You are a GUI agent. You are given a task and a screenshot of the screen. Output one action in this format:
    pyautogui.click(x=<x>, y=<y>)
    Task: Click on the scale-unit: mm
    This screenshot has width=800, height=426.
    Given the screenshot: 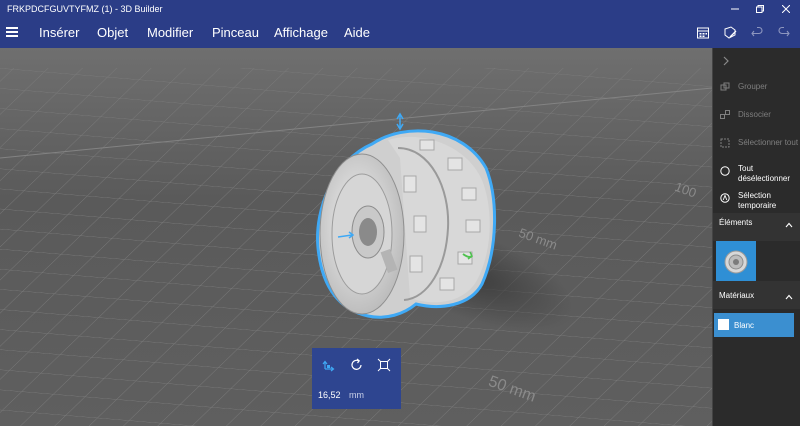 What is the action you would take?
    pyautogui.click(x=356, y=395)
    